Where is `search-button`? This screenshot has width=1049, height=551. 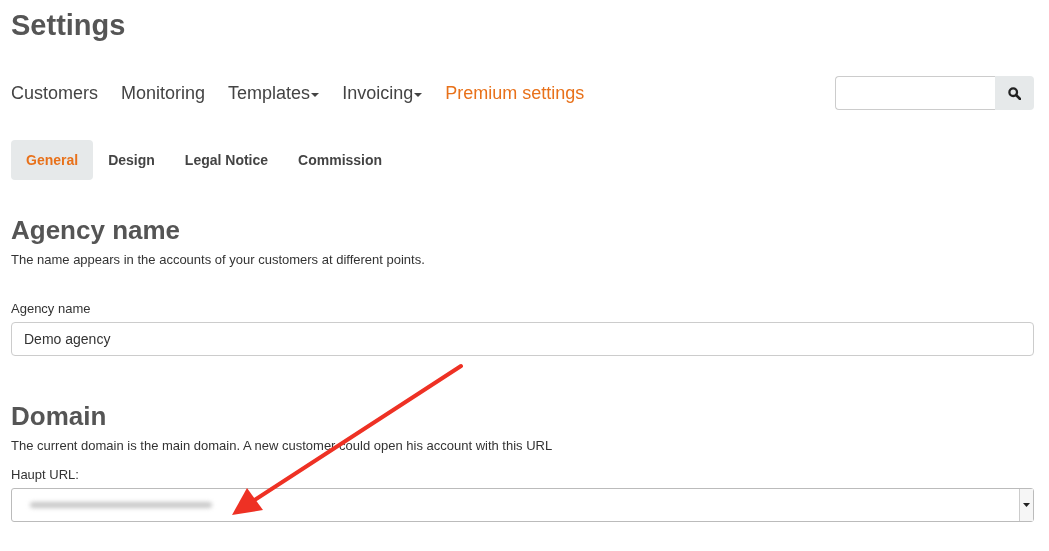
search-button is located at coordinates (1014, 93).